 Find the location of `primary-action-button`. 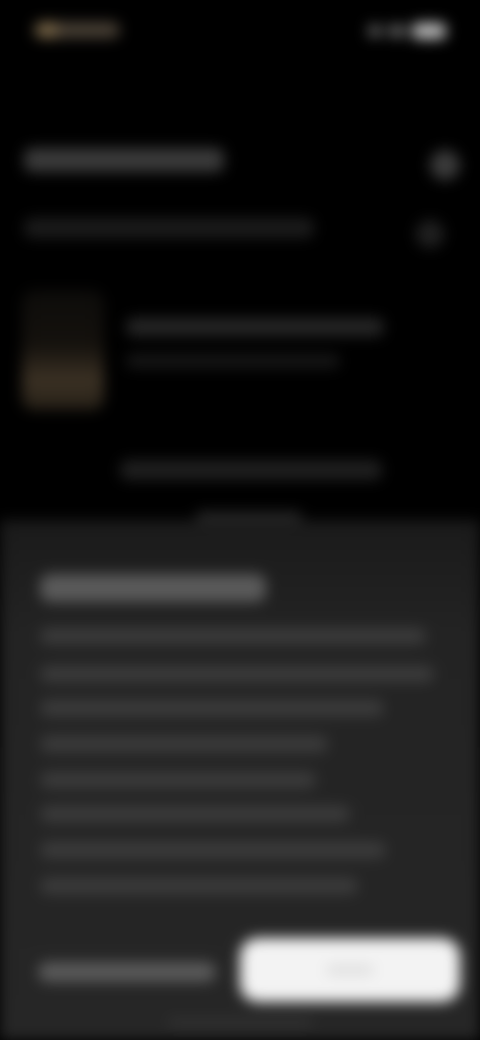

primary-action-button is located at coordinates (350, 970).